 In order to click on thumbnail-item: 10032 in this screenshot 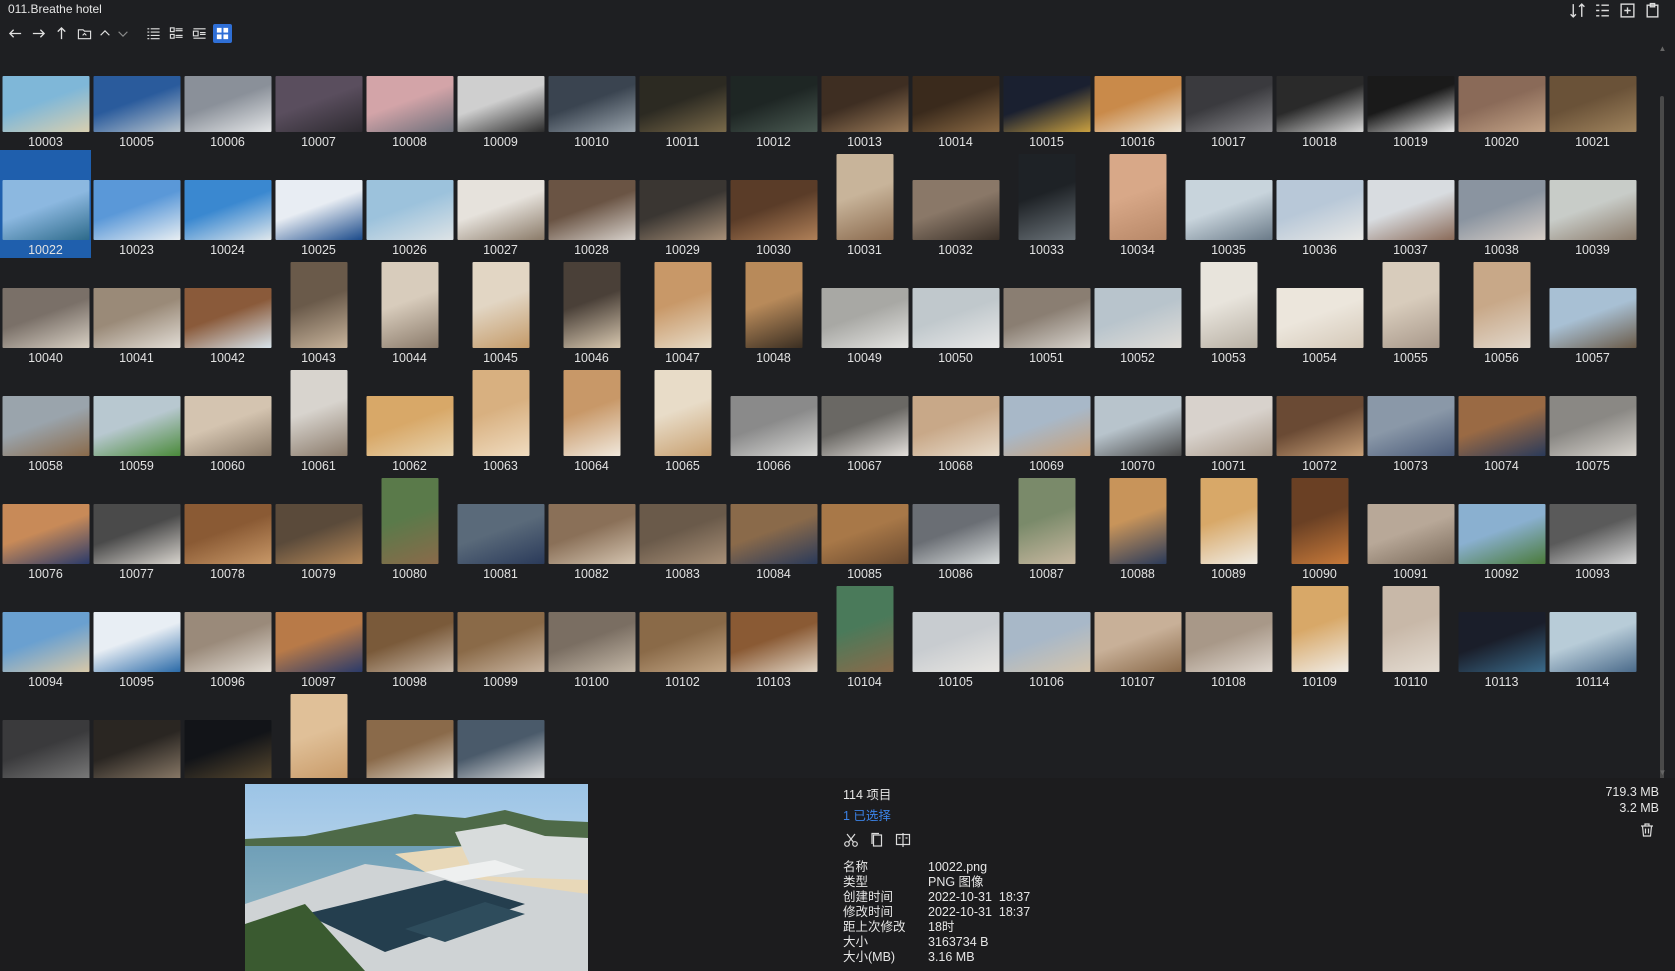, I will do `click(955, 204)`.